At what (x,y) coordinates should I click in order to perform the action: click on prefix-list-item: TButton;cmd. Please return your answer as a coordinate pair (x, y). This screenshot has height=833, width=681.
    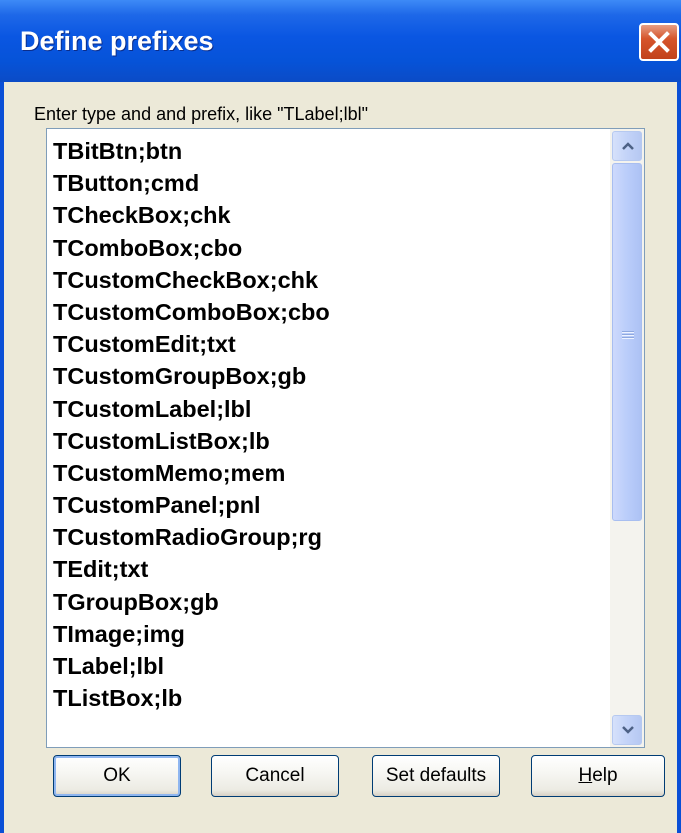
    Looking at the image, I should click on (328, 183).